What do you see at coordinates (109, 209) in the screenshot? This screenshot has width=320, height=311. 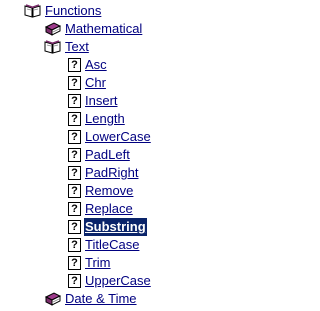 I see `tree-topic-label: Replace` at bounding box center [109, 209].